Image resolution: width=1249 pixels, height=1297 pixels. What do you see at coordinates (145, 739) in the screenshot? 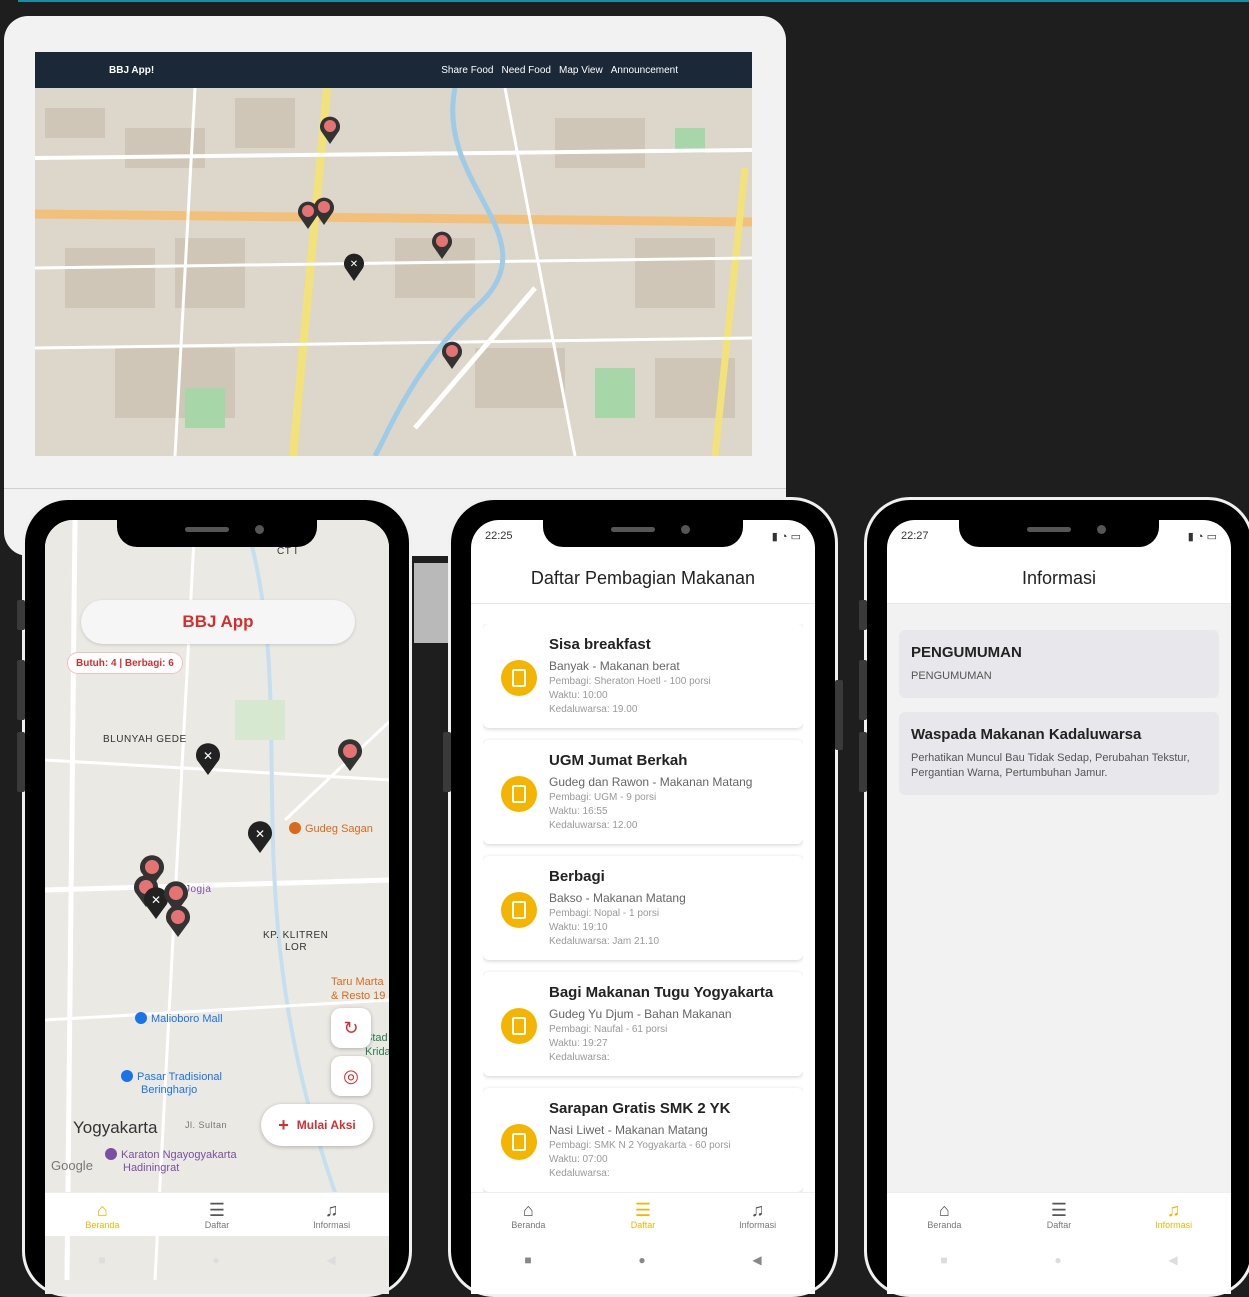
I see `area-label: BLUNYAH GEDE` at bounding box center [145, 739].